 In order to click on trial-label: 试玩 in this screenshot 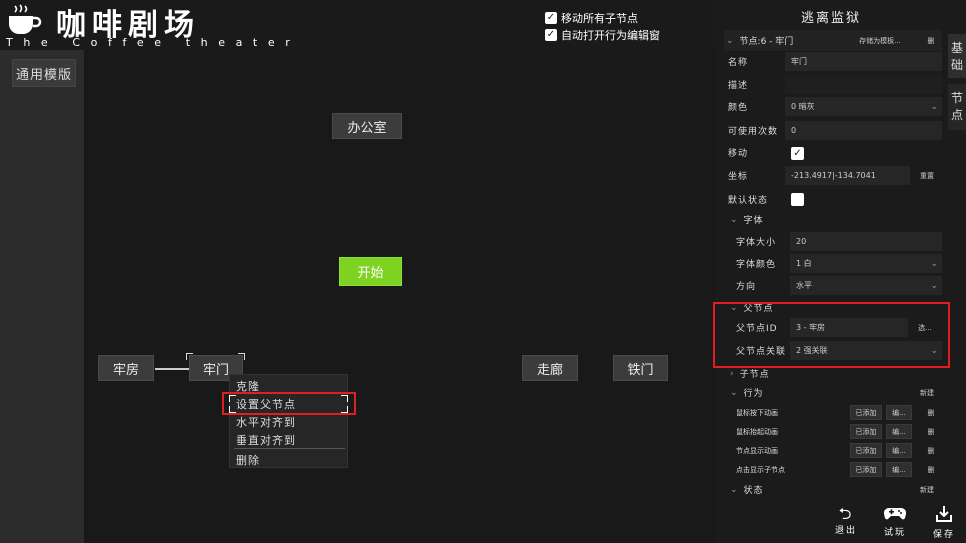, I will do `click(894, 533)`.